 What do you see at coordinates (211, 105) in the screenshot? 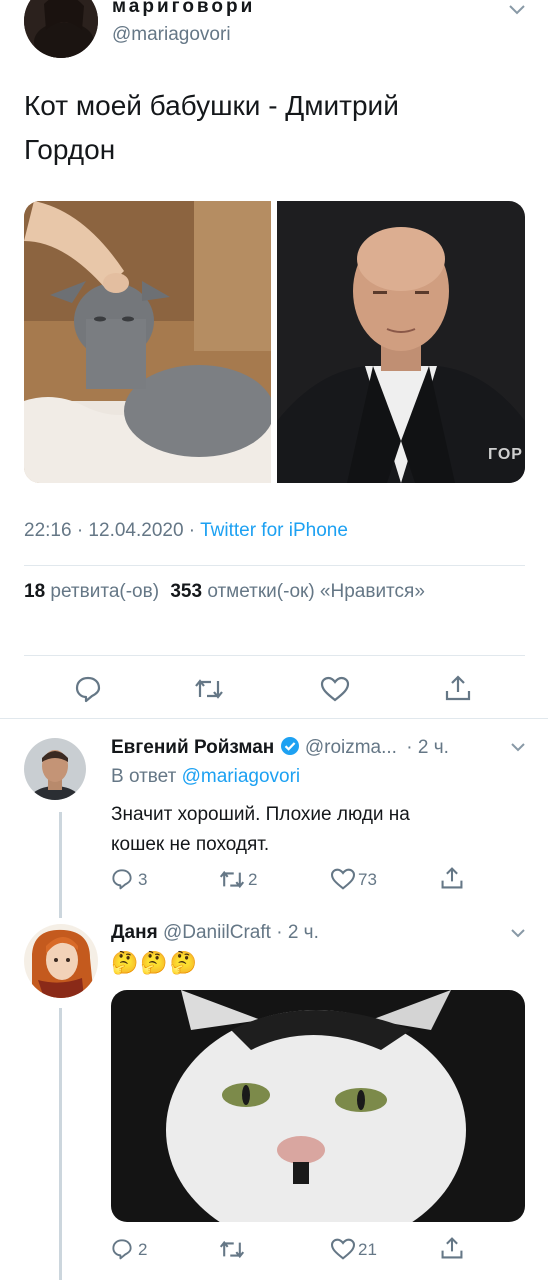
I see `tweet-text-line-1: Кот моей бабушки - Дмитрий` at bounding box center [211, 105].